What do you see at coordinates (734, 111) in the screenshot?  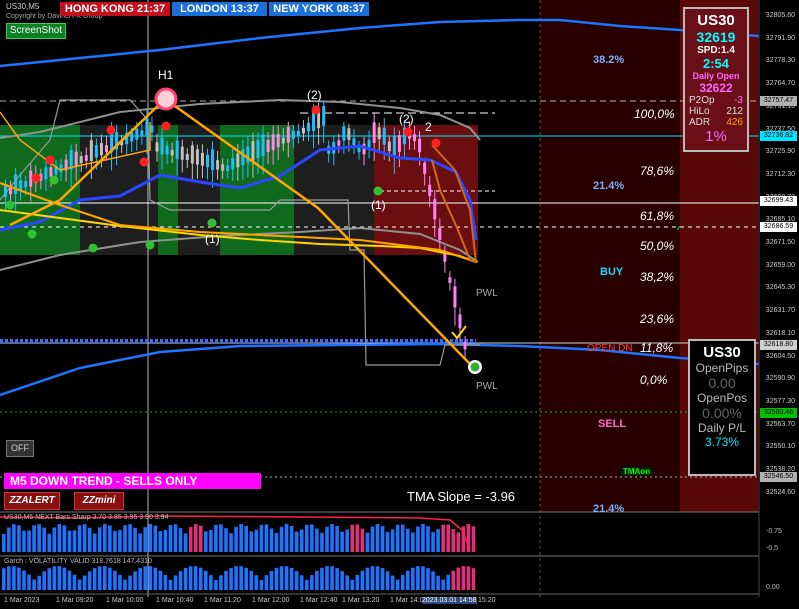 I see `info-row-value: 212` at bounding box center [734, 111].